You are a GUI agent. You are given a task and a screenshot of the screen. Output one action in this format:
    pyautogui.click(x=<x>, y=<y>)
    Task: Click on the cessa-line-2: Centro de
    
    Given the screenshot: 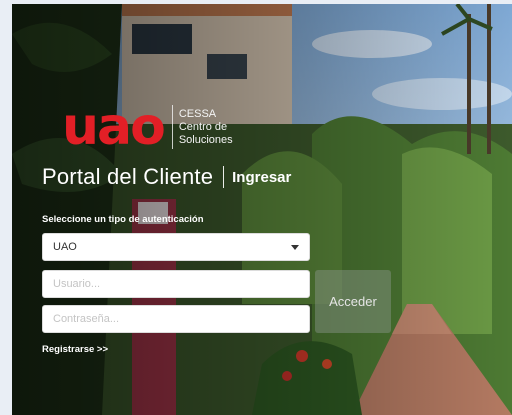 What is the action you would take?
    pyautogui.click(x=203, y=126)
    